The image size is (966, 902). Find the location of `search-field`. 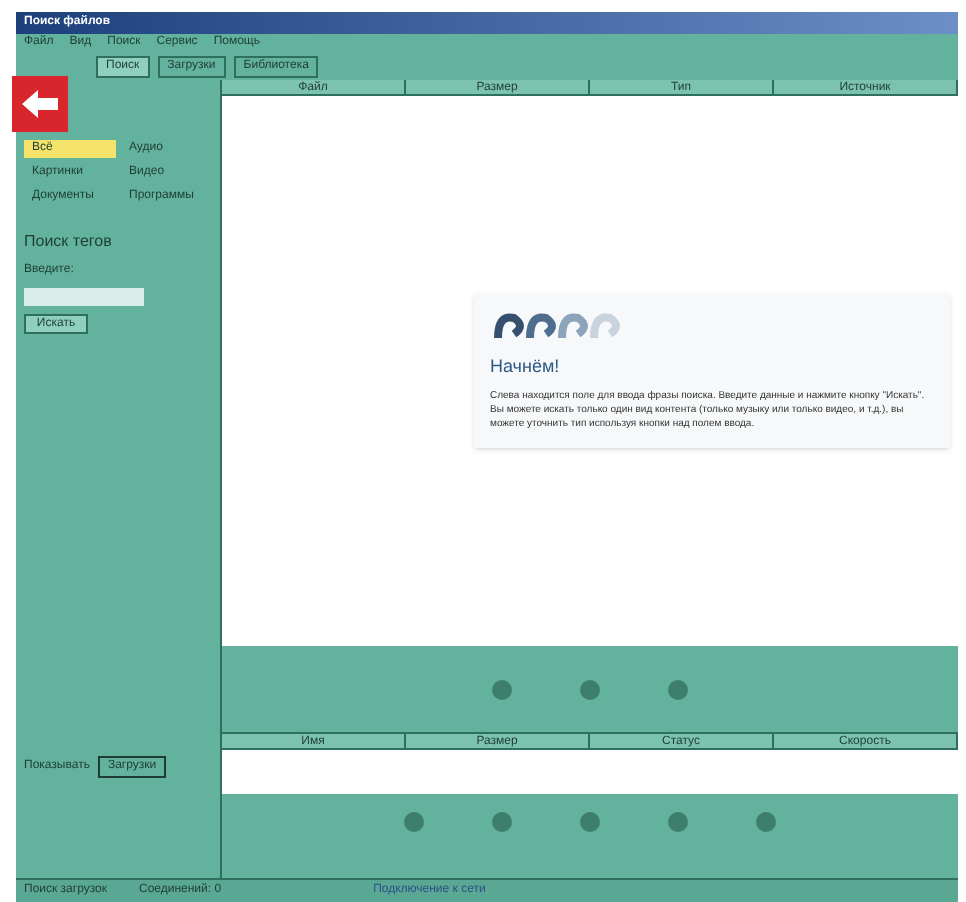

search-field is located at coordinates (84, 297).